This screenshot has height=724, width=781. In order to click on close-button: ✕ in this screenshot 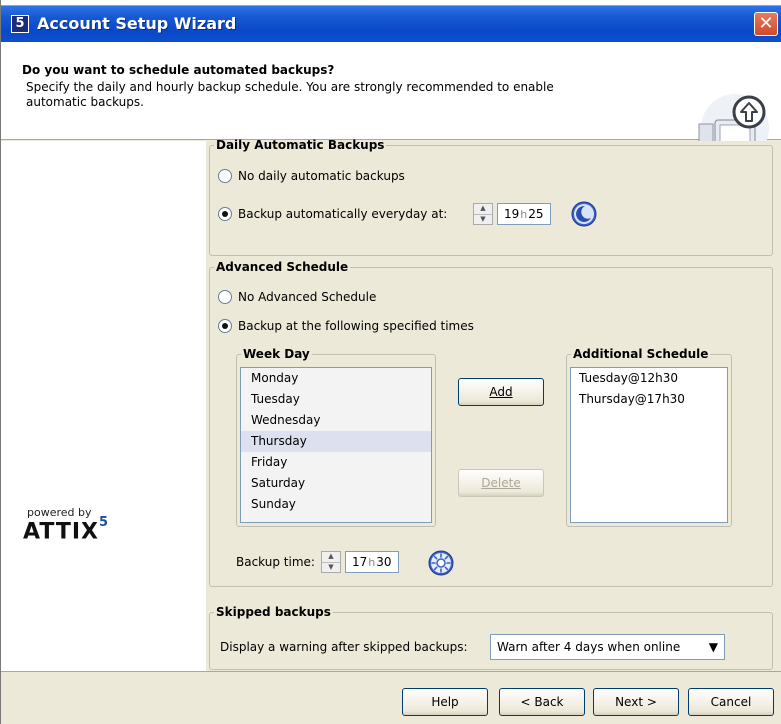, I will do `click(766, 24)`.